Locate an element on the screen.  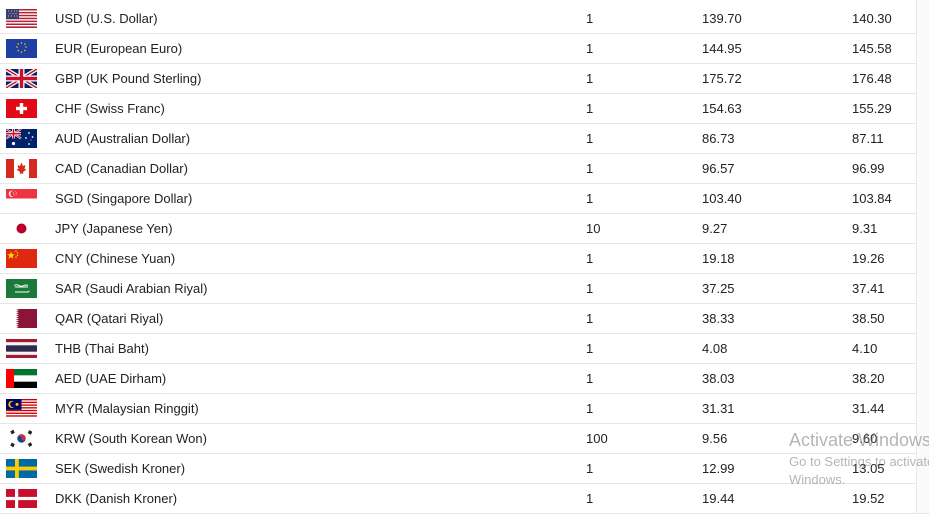
se-flag-icon is located at coordinates (21, 468).